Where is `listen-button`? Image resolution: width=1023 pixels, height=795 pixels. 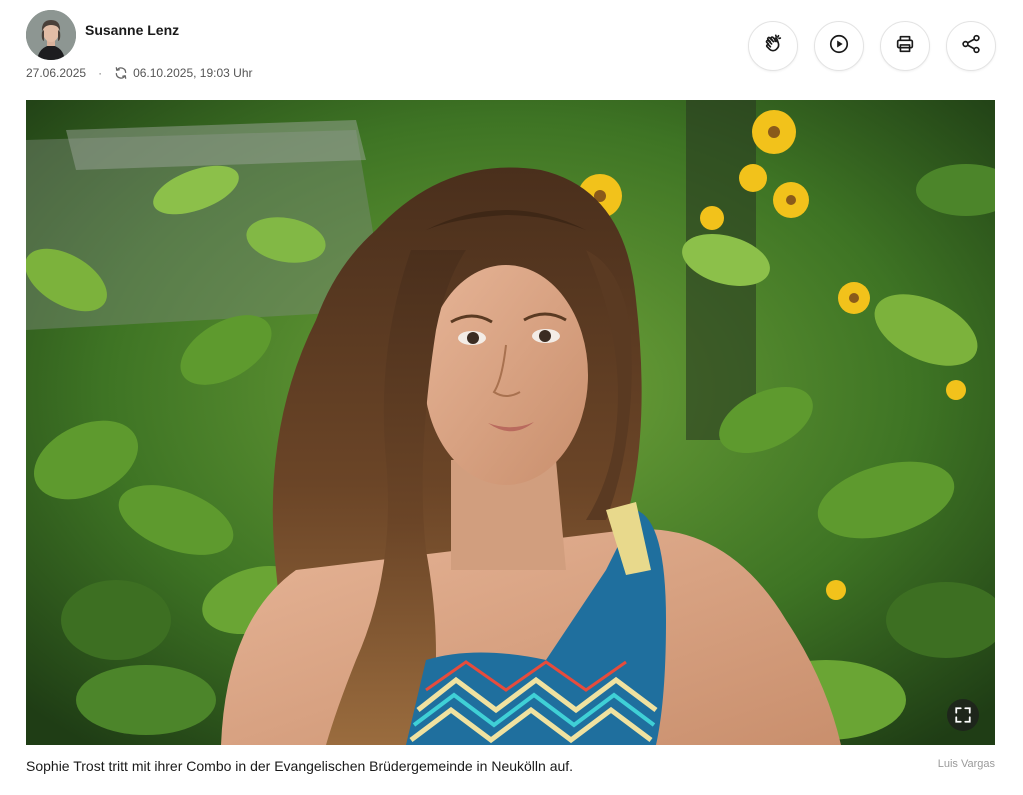 listen-button is located at coordinates (839, 46).